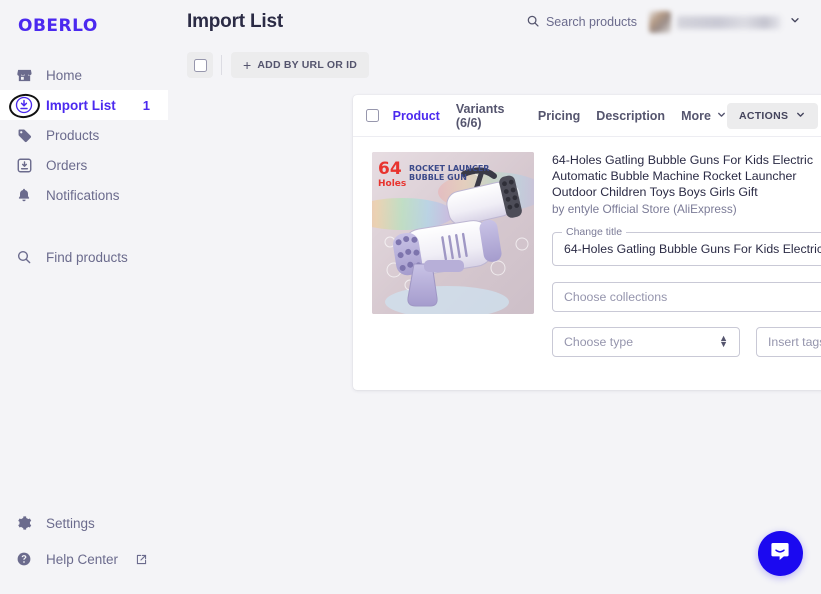 The height and width of the screenshot is (594, 821). What do you see at coordinates (70, 523) in the screenshot?
I see `sidebar-item-label: Settings` at bounding box center [70, 523].